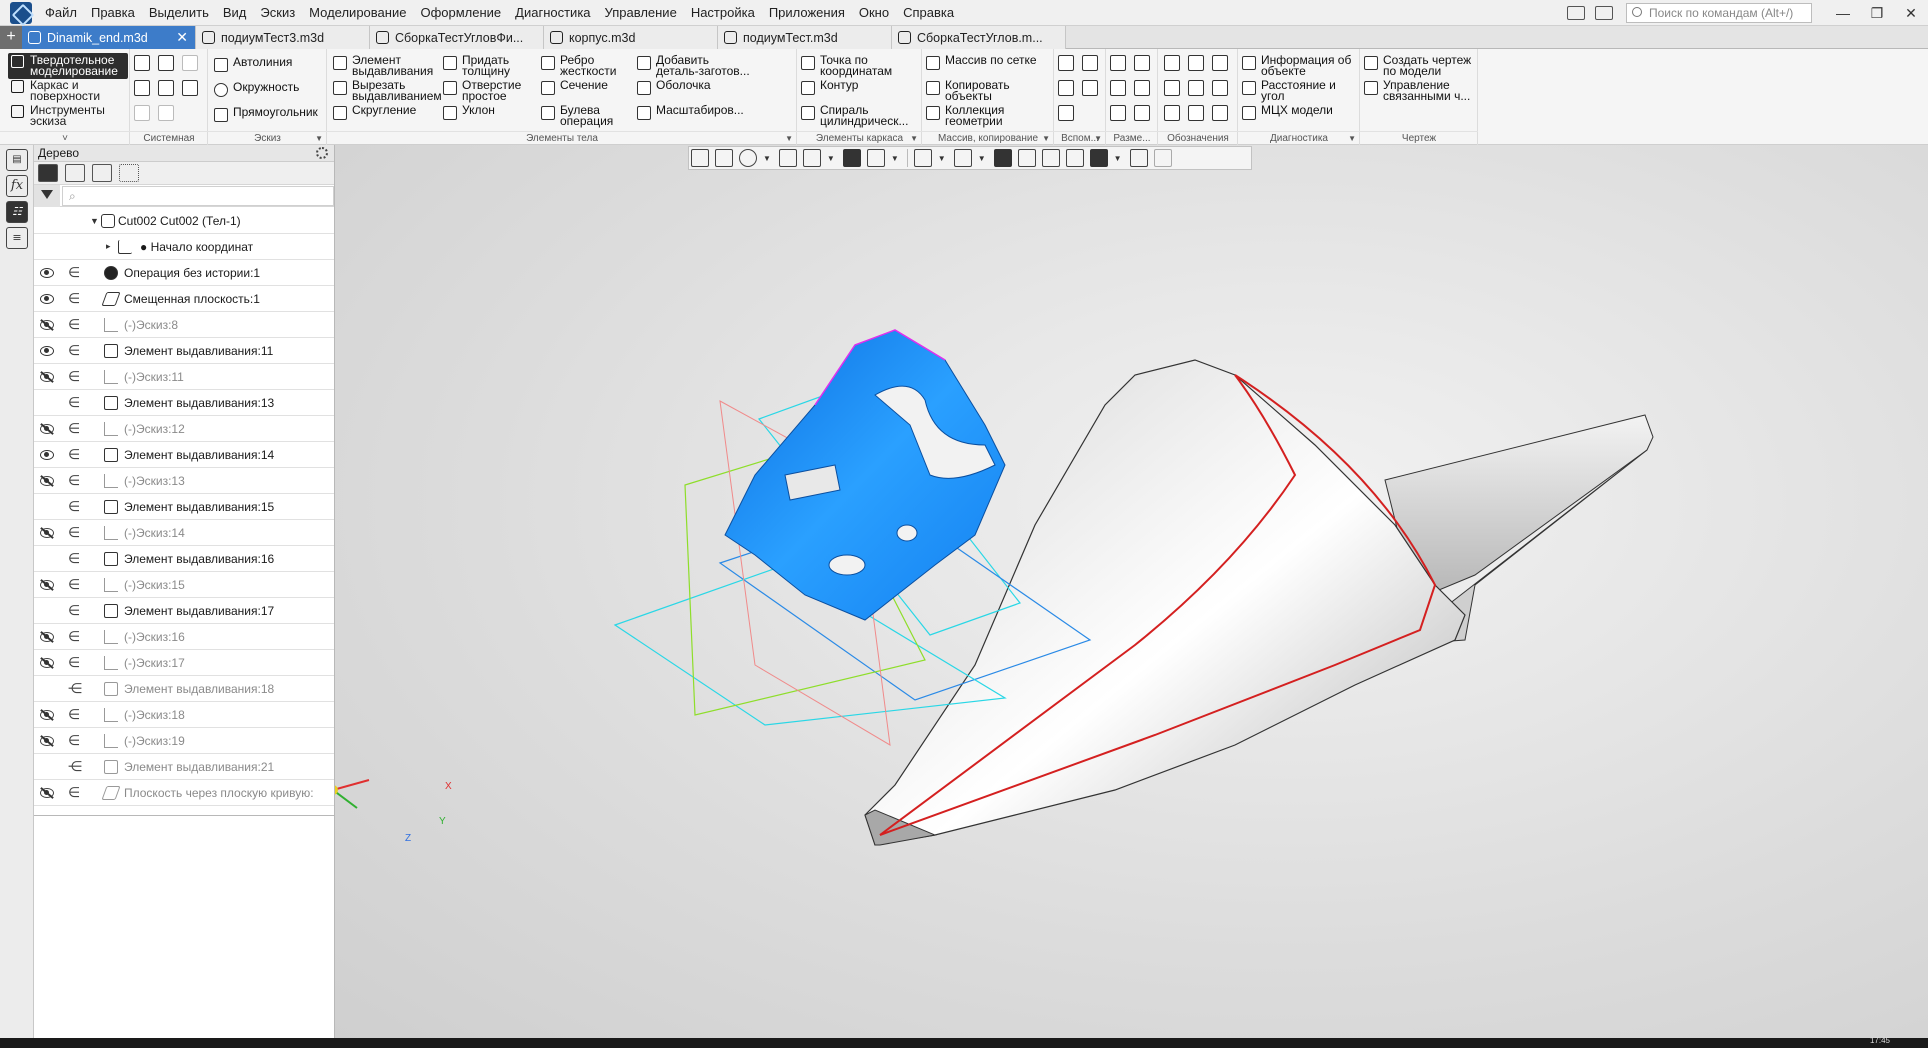  What do you see at coordinates (1118, 63) in the screenshot?
I see `linear-dimension-icon` at bounding box center [1118, 63].